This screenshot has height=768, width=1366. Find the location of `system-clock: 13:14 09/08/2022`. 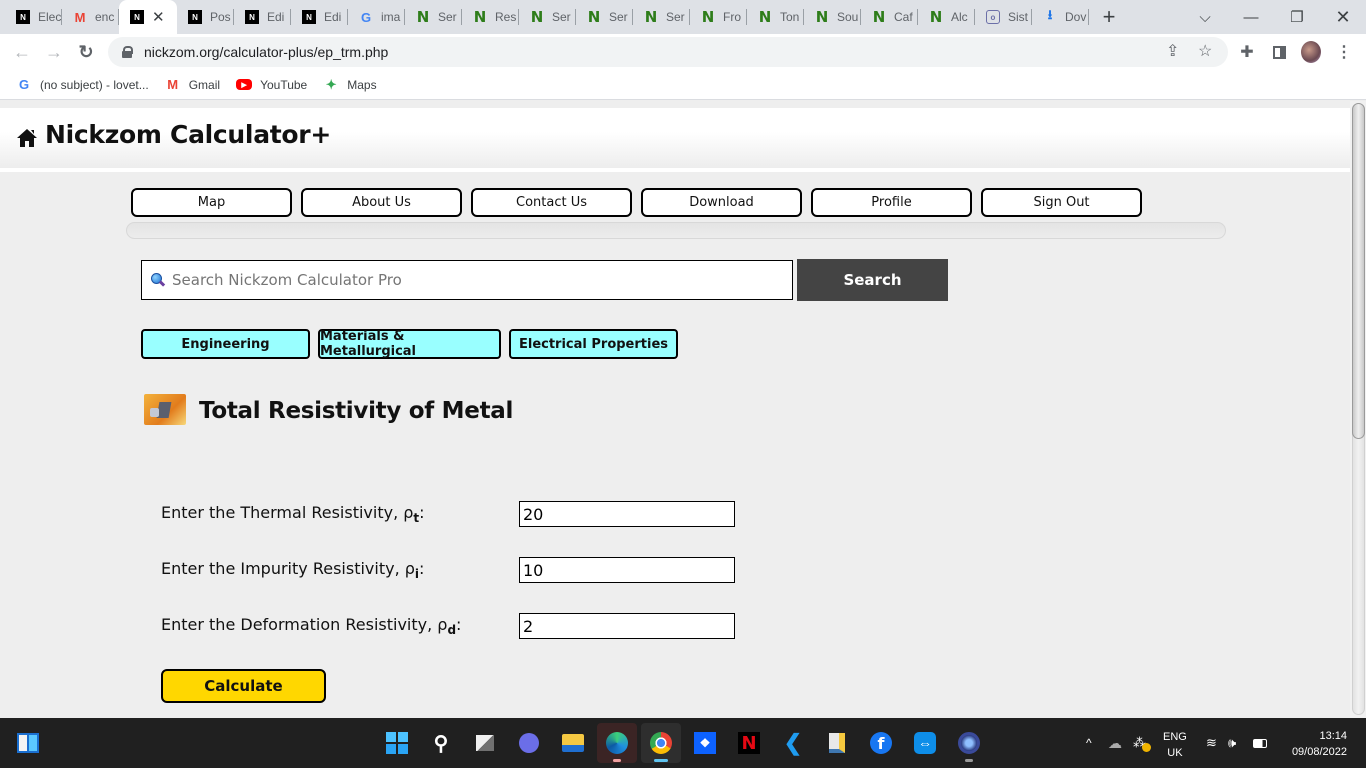

system-clock: 13:14 09/08/2022 is located at coordinates (1315, 744).